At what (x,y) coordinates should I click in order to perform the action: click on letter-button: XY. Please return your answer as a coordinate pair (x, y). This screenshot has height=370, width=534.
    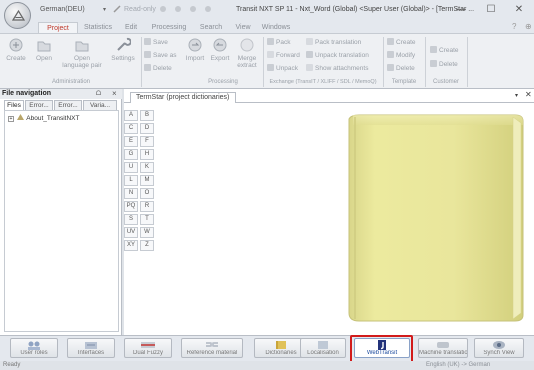
    Looking at the image, I should click on (131, 245).